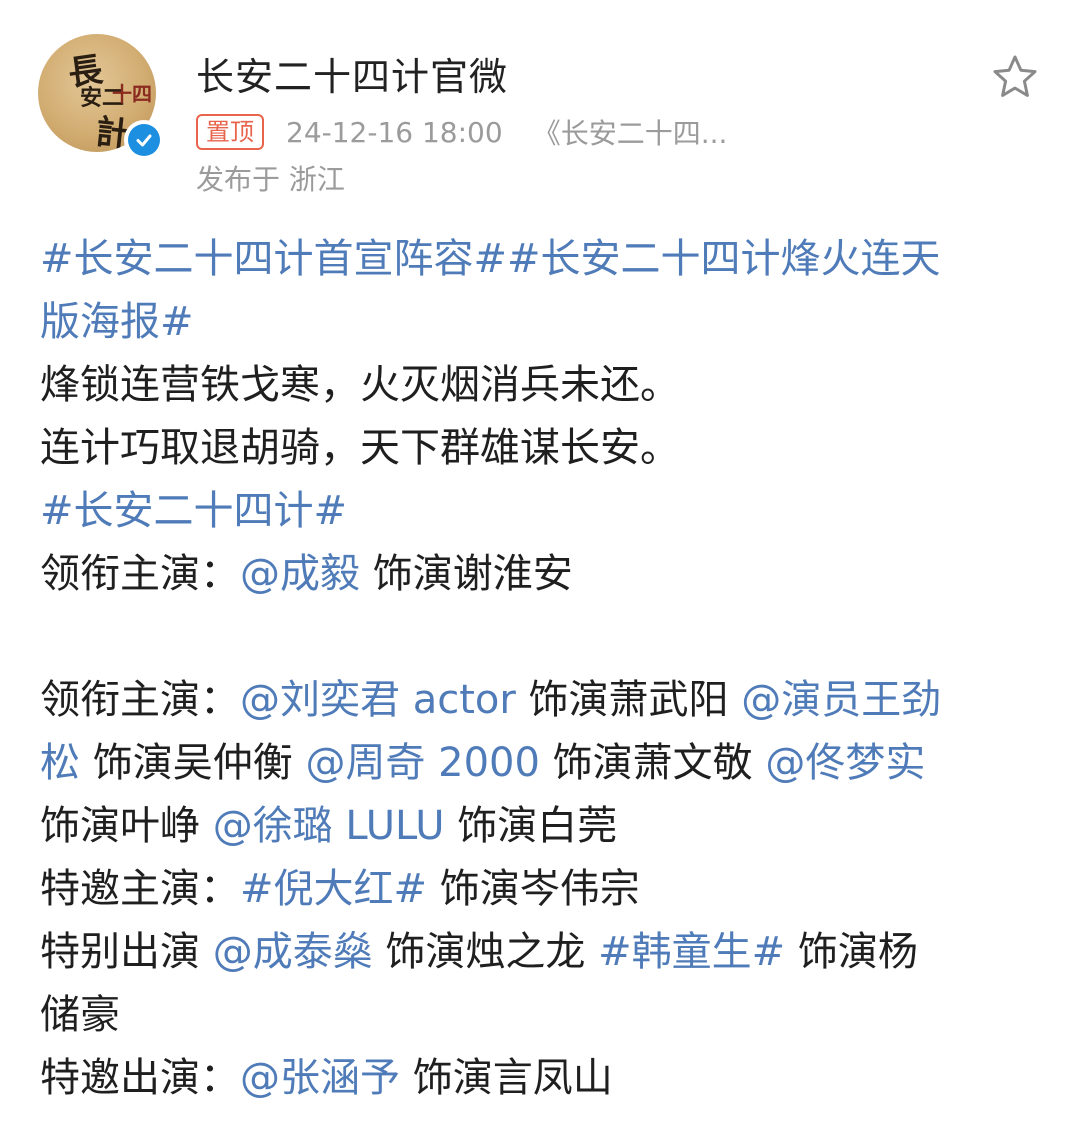  I want to click on poem-line: 烽锁连营铁戈寒，火灭烟消兵未还。, so click(360, 385).